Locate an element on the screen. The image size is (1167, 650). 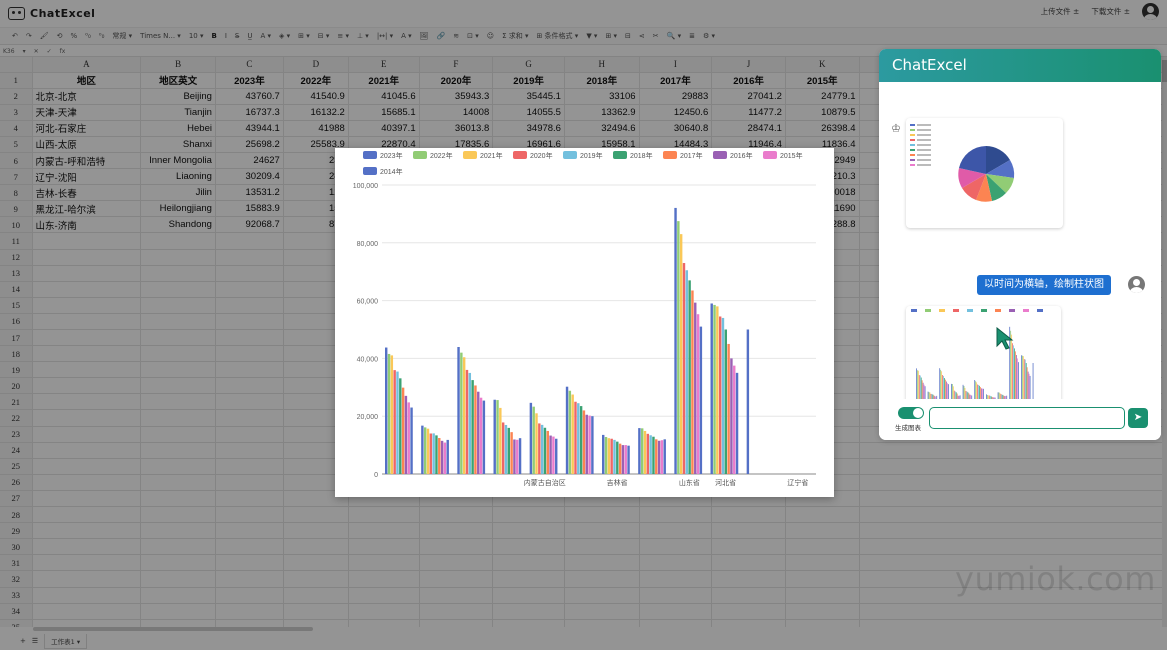
y-tick-label: 100,000 is located at coordinates (365, 186).